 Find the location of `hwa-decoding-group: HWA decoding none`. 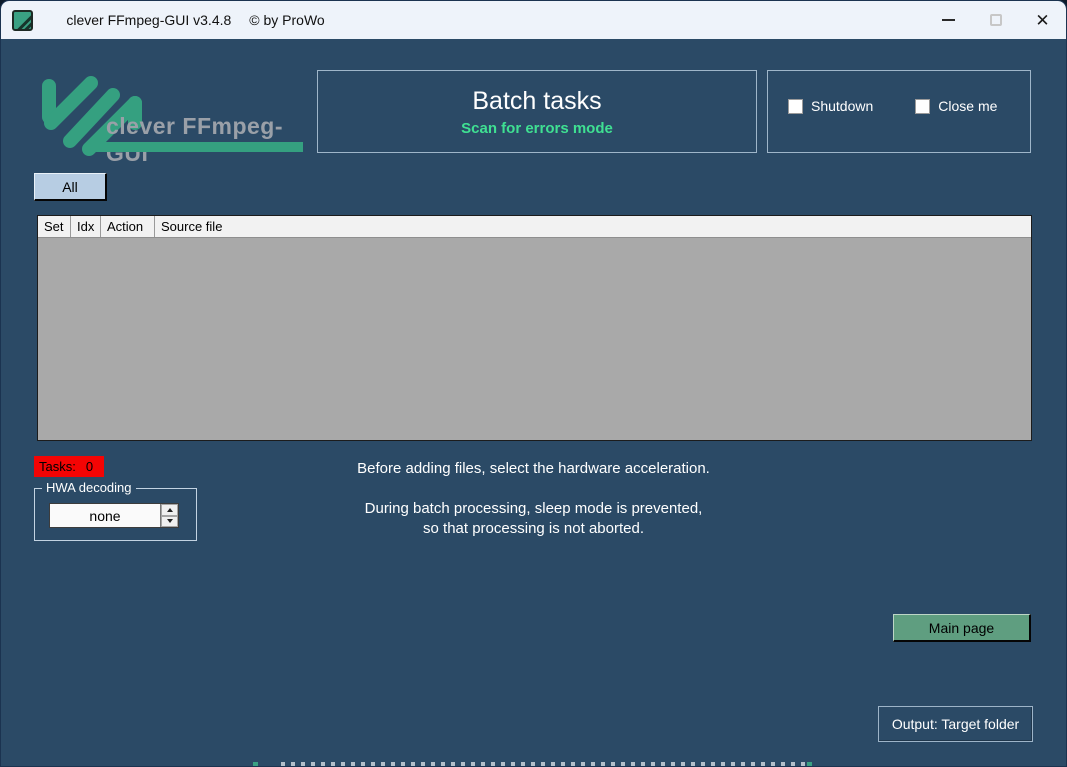

hwa-decoding-group: HWA decoding none is located at coordinates (115, 510).